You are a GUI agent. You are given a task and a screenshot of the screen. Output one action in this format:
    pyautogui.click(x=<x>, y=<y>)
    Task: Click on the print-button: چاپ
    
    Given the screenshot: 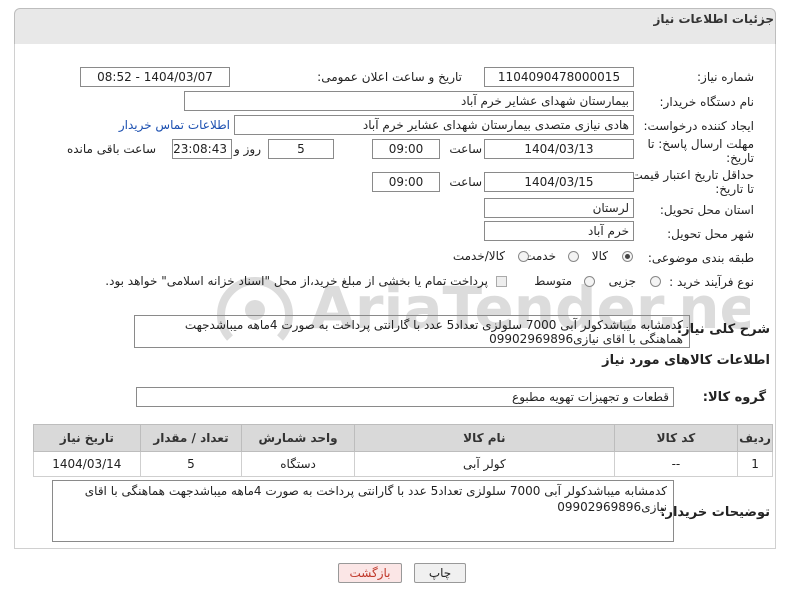 What is the action you would take?
    pyautogui.click(x=440, y=573)
    